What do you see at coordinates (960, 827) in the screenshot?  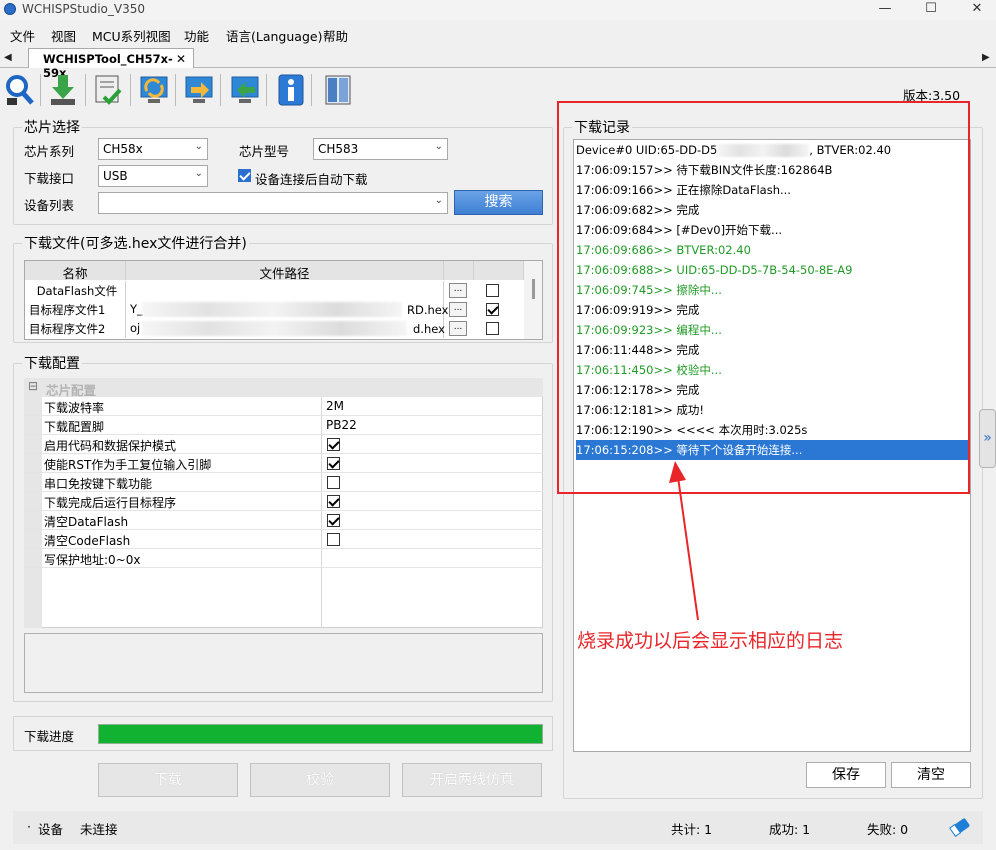 I see `eraser-icon` at bounding box center [960, 827].